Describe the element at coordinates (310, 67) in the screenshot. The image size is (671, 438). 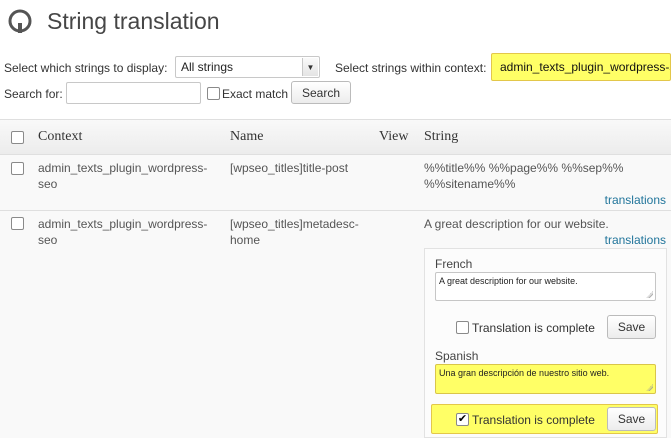
I see `chevron-down-icon: ▼` at that location.